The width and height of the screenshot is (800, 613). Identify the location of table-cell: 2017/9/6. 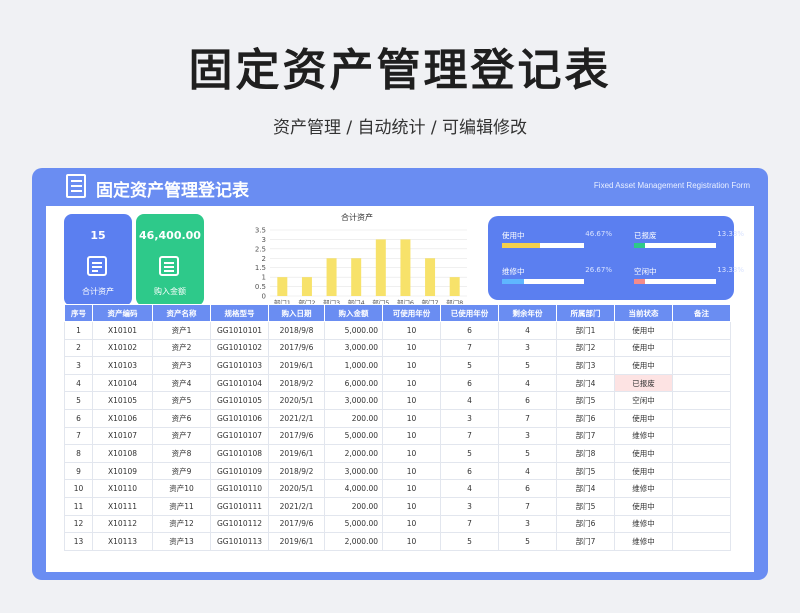
(296, 524).